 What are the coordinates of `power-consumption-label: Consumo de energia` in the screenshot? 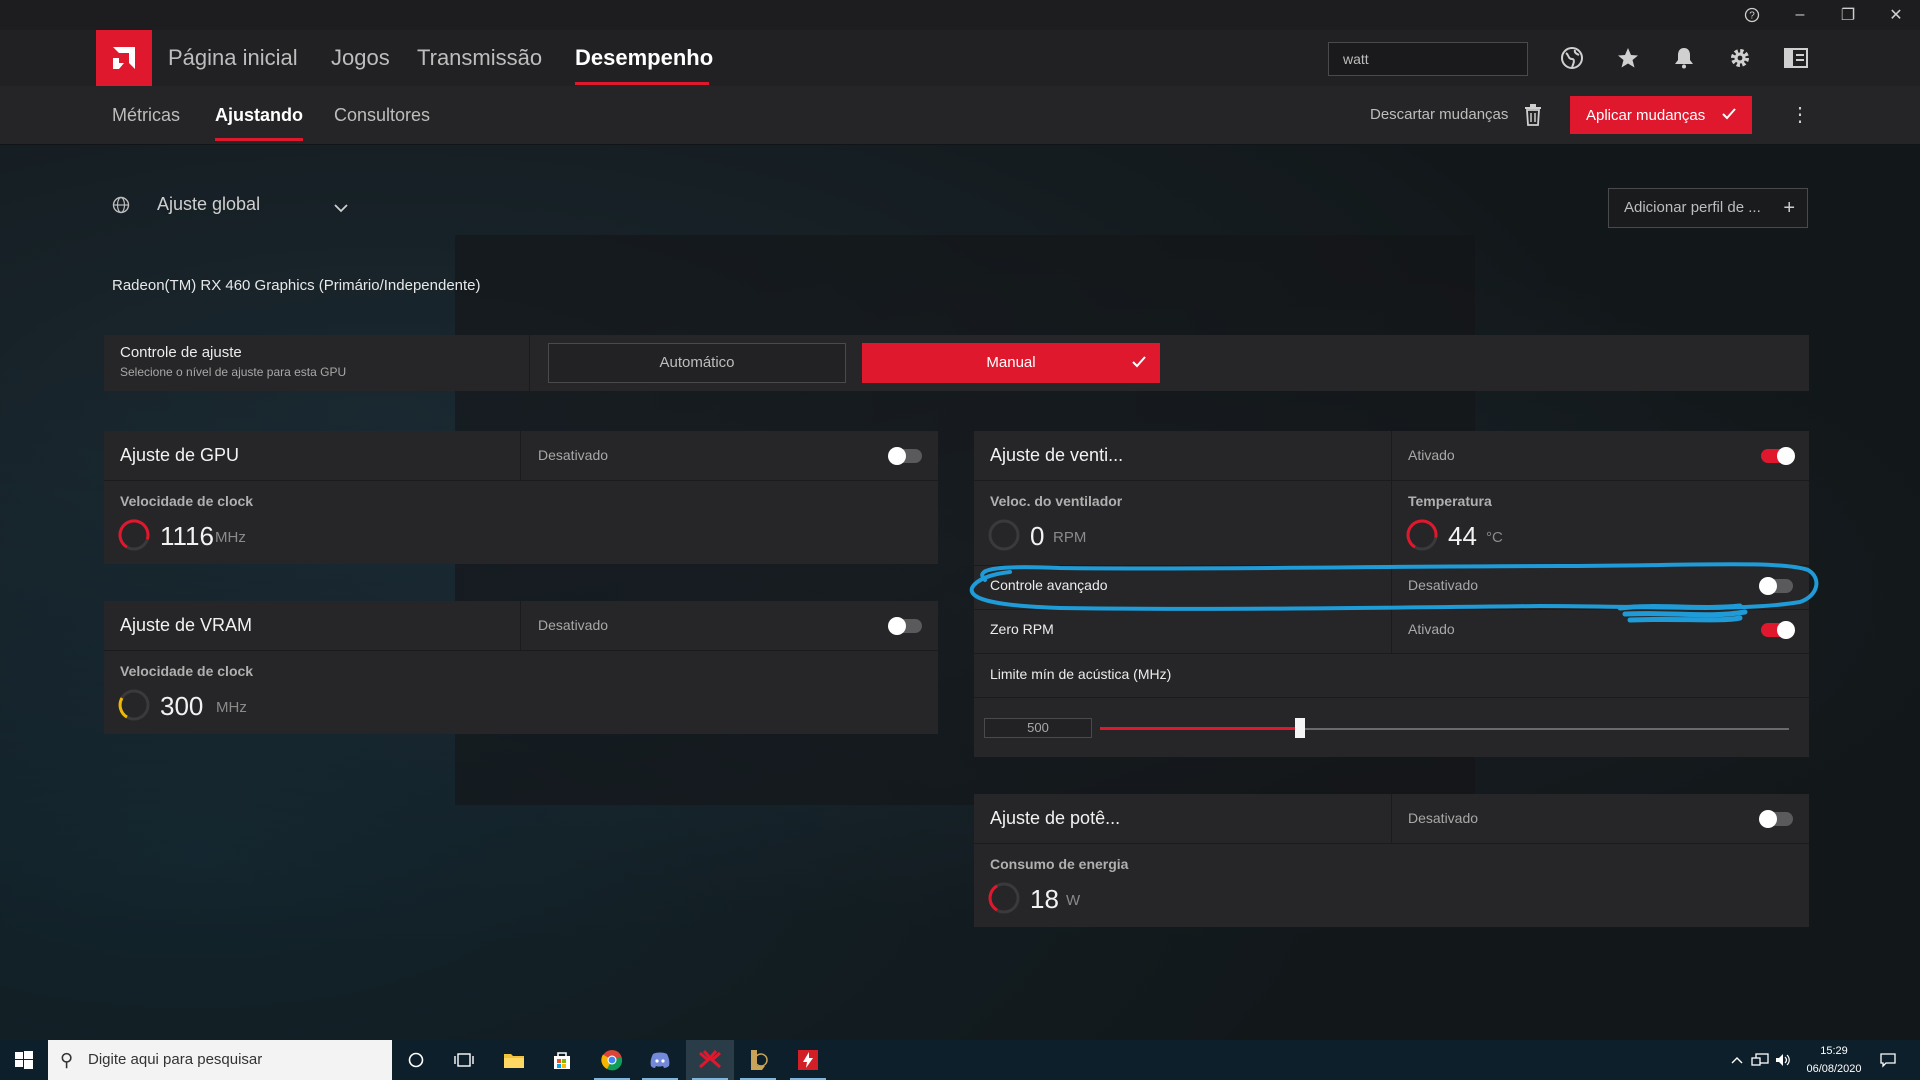 It's located at (1059, 864).